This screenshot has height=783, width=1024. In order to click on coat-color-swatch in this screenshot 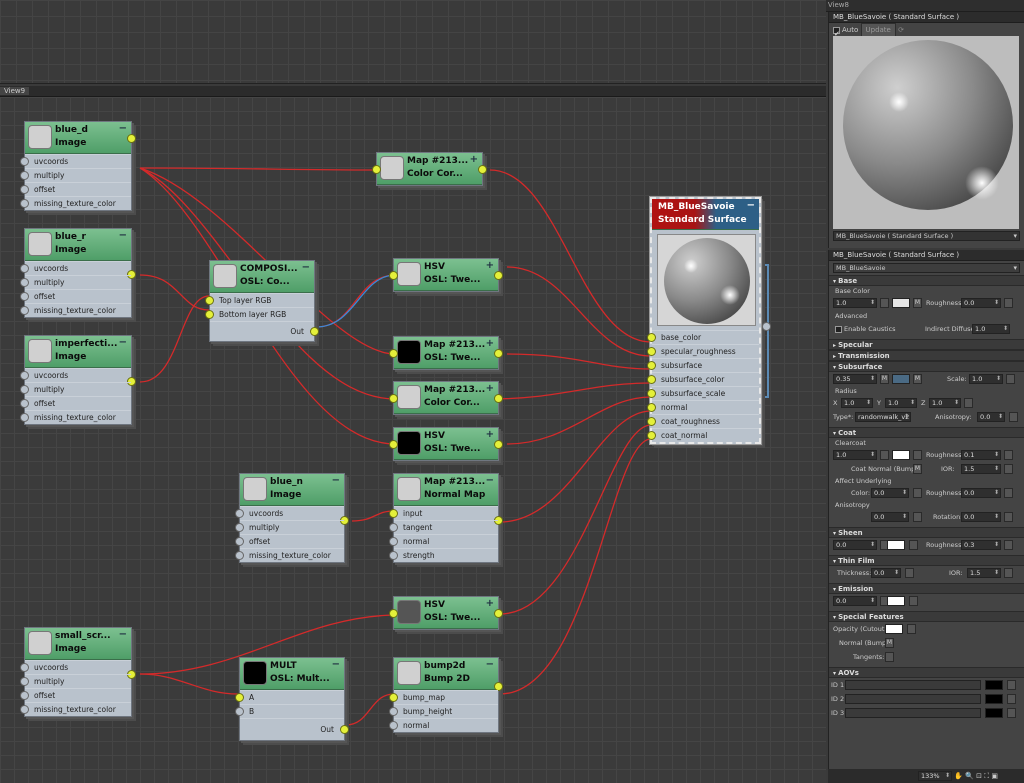, I will do `click(901, 455)`.